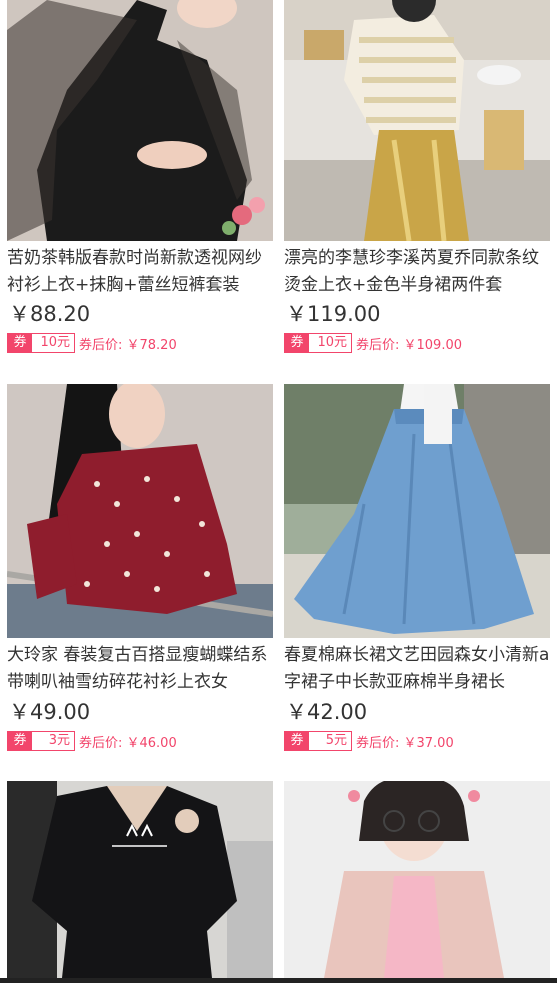  I want to click on coupon-amount: 5元, so click(330, 741).